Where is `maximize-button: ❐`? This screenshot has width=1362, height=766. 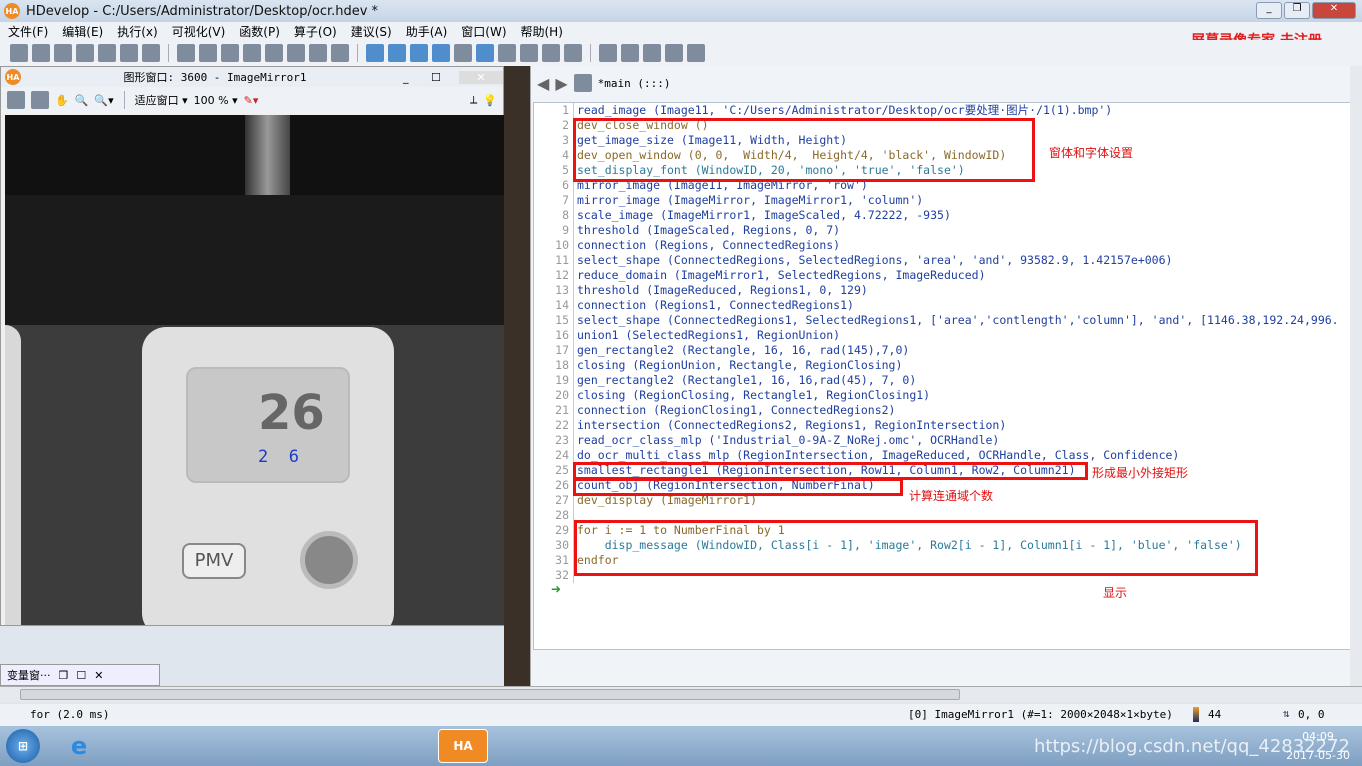 maximize-button: ❐ is located at coordinates (1297, 10).